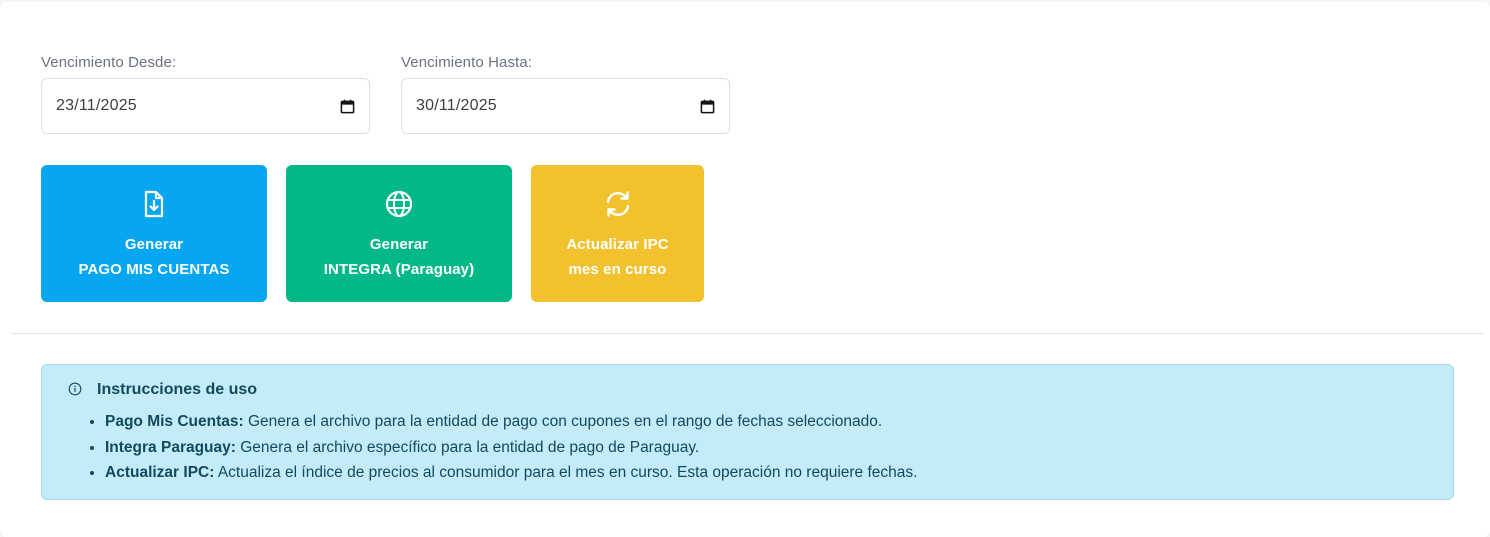  What do you see at coordinates (109, 62) in the screenshot?
I see `vencimiento-desde-label: Vencimiento Desde:` at bounding box center [109, 62].